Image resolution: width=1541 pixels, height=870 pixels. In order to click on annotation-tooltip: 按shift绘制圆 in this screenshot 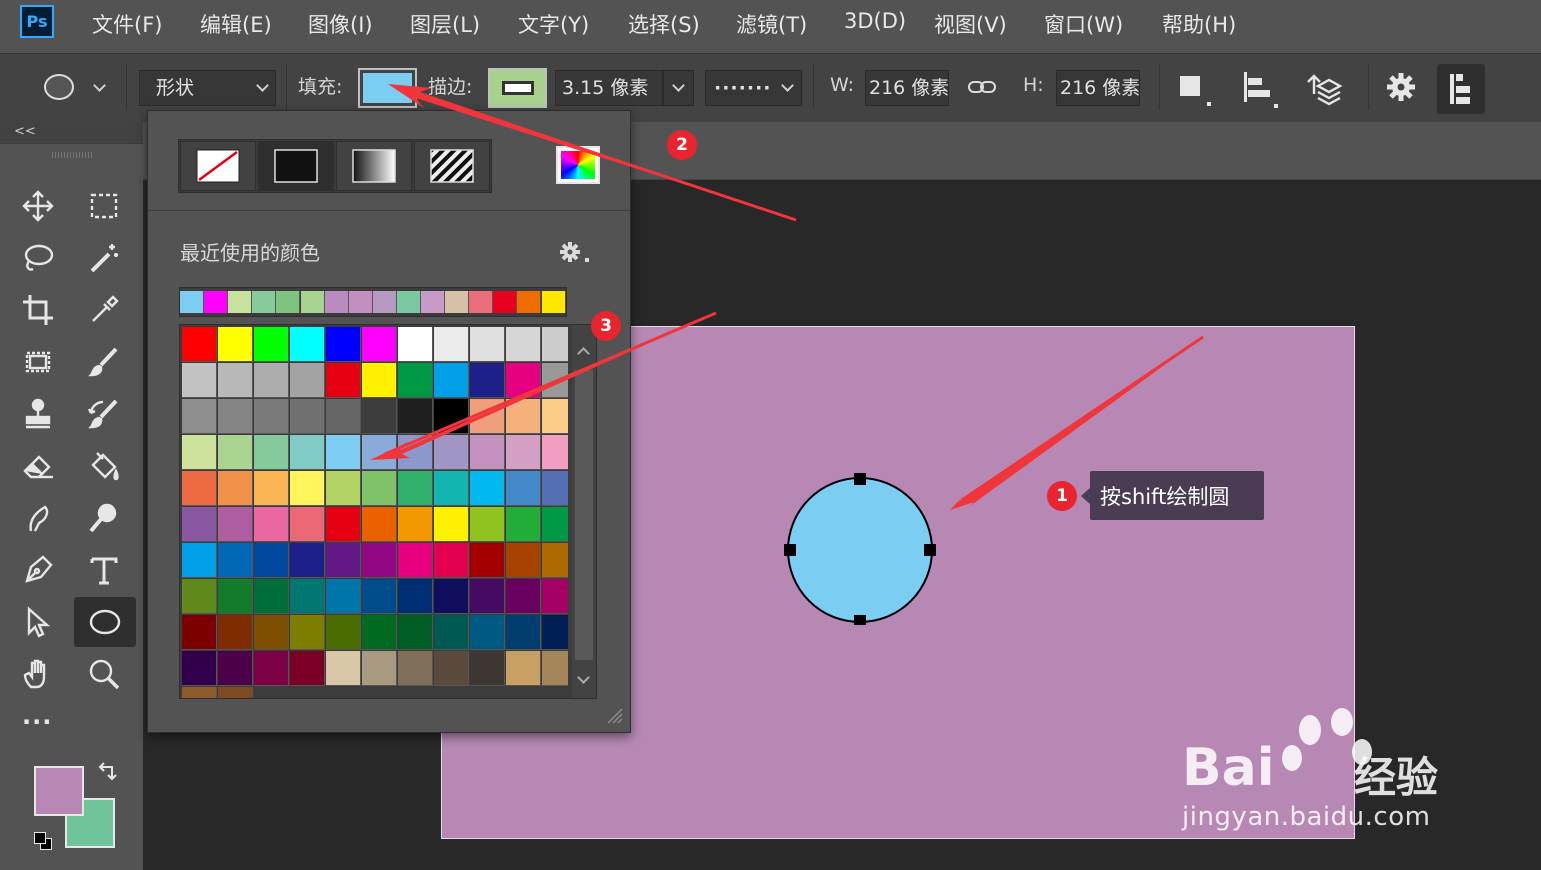, I will do `click(1172, 495)`.